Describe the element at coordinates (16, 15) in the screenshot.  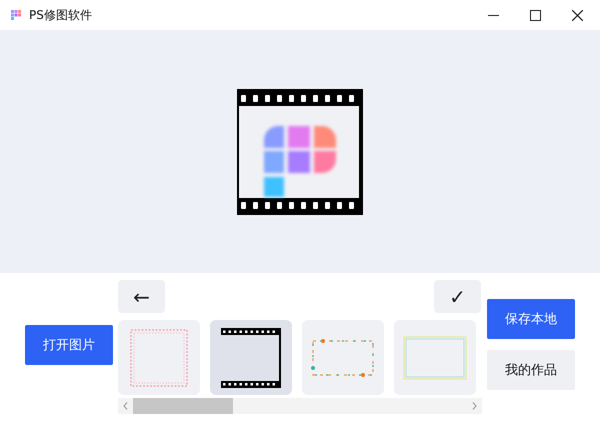
I see `app-logo-icon` at that location.